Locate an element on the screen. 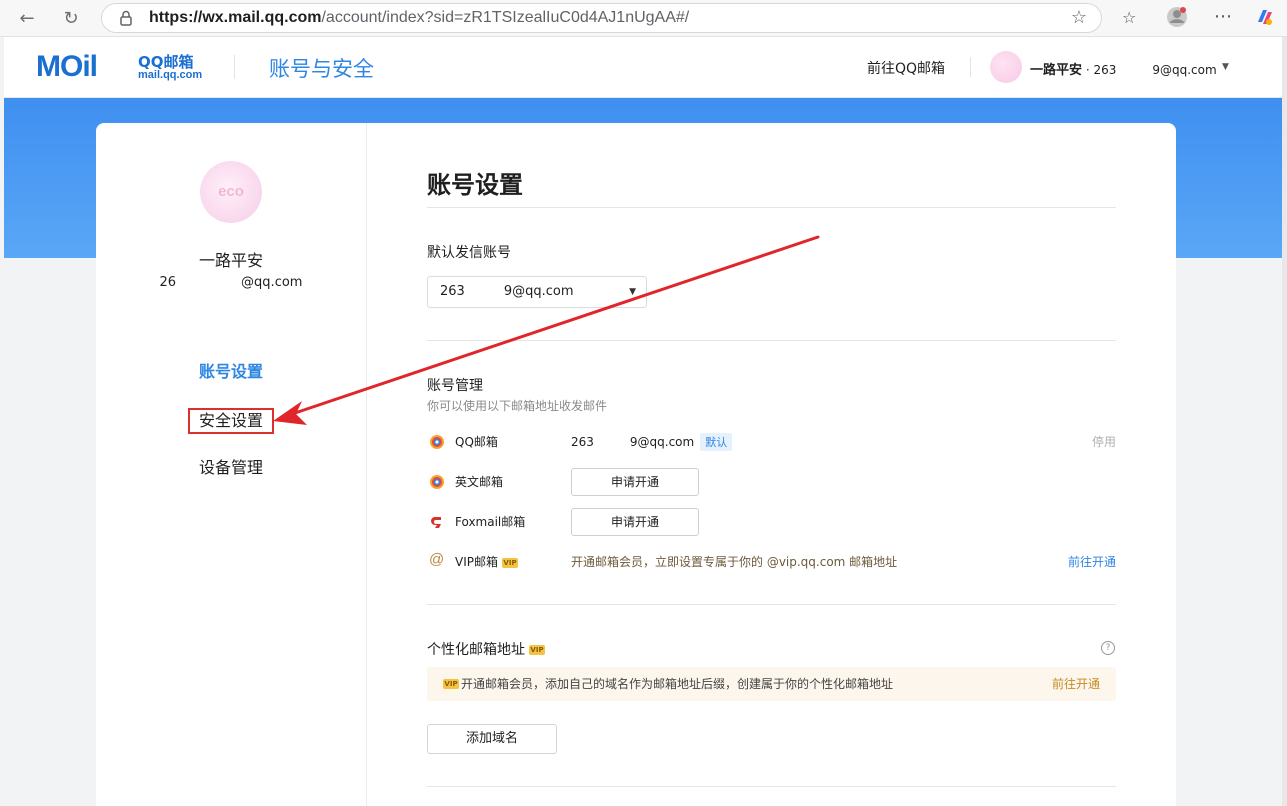 Image resolution: width=1287 pixels, height=806 pixels. sidebar-item-account-settings: 账号设置 is located at coordinates (233, 372).